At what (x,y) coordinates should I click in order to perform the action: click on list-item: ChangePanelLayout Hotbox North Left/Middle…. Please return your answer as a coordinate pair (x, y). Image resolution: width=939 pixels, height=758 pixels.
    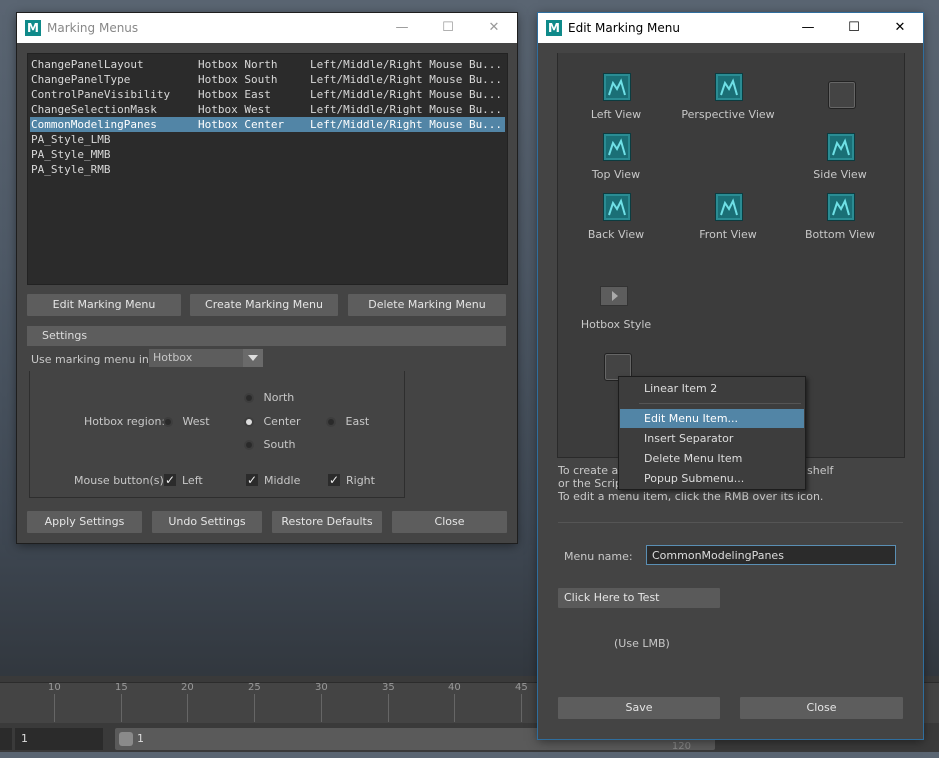
    Looking at the image, I should click on (267, 64).